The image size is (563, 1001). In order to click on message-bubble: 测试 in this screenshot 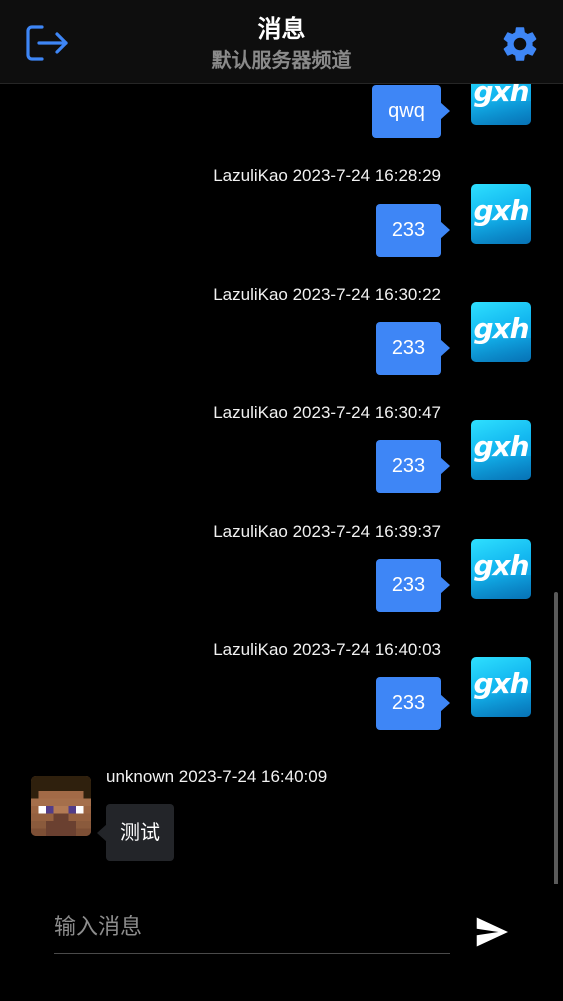, I will do `click(135, 832)`.